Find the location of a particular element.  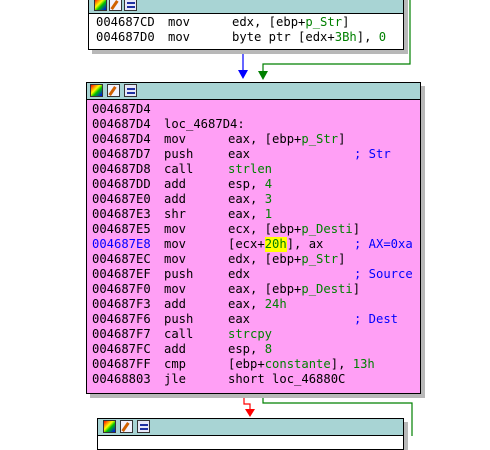

disasm-line: 004687EC mov edx, [ebp+p_Str] is located at coordinates (233, 259).